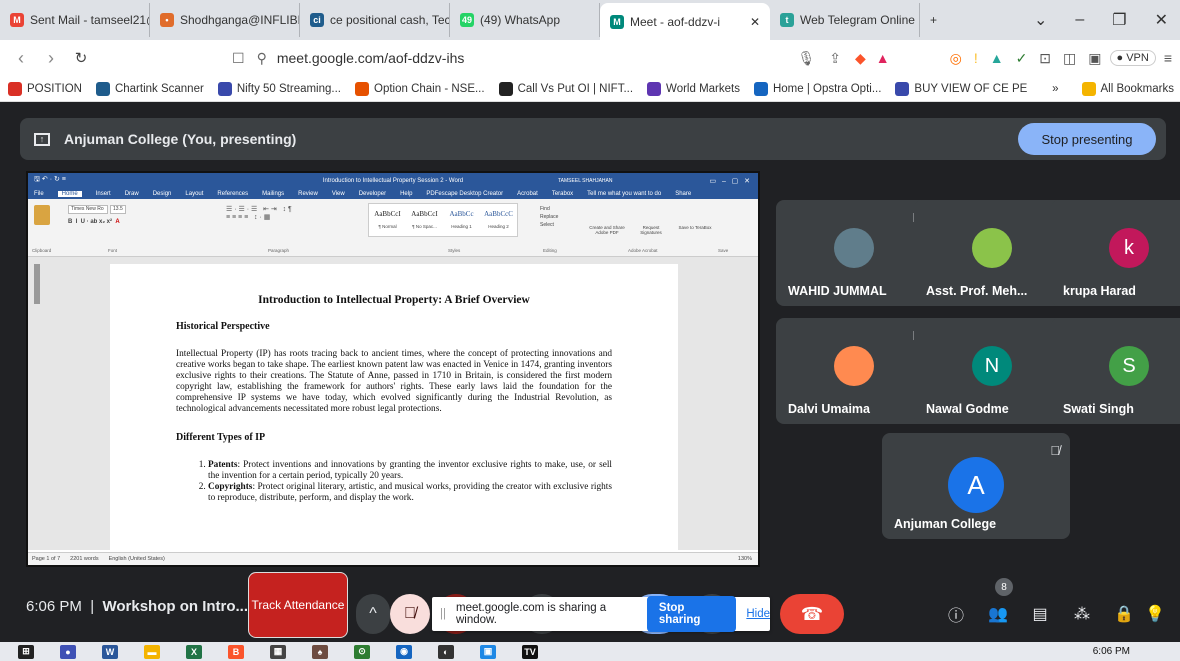 The height and width of the screenshot is (661, 1180). What do you see at coordinates (387, 220) in the screenshot?
I see `style-option: AaBbCcI ¶ Normal` at bounding box center [387, 220].